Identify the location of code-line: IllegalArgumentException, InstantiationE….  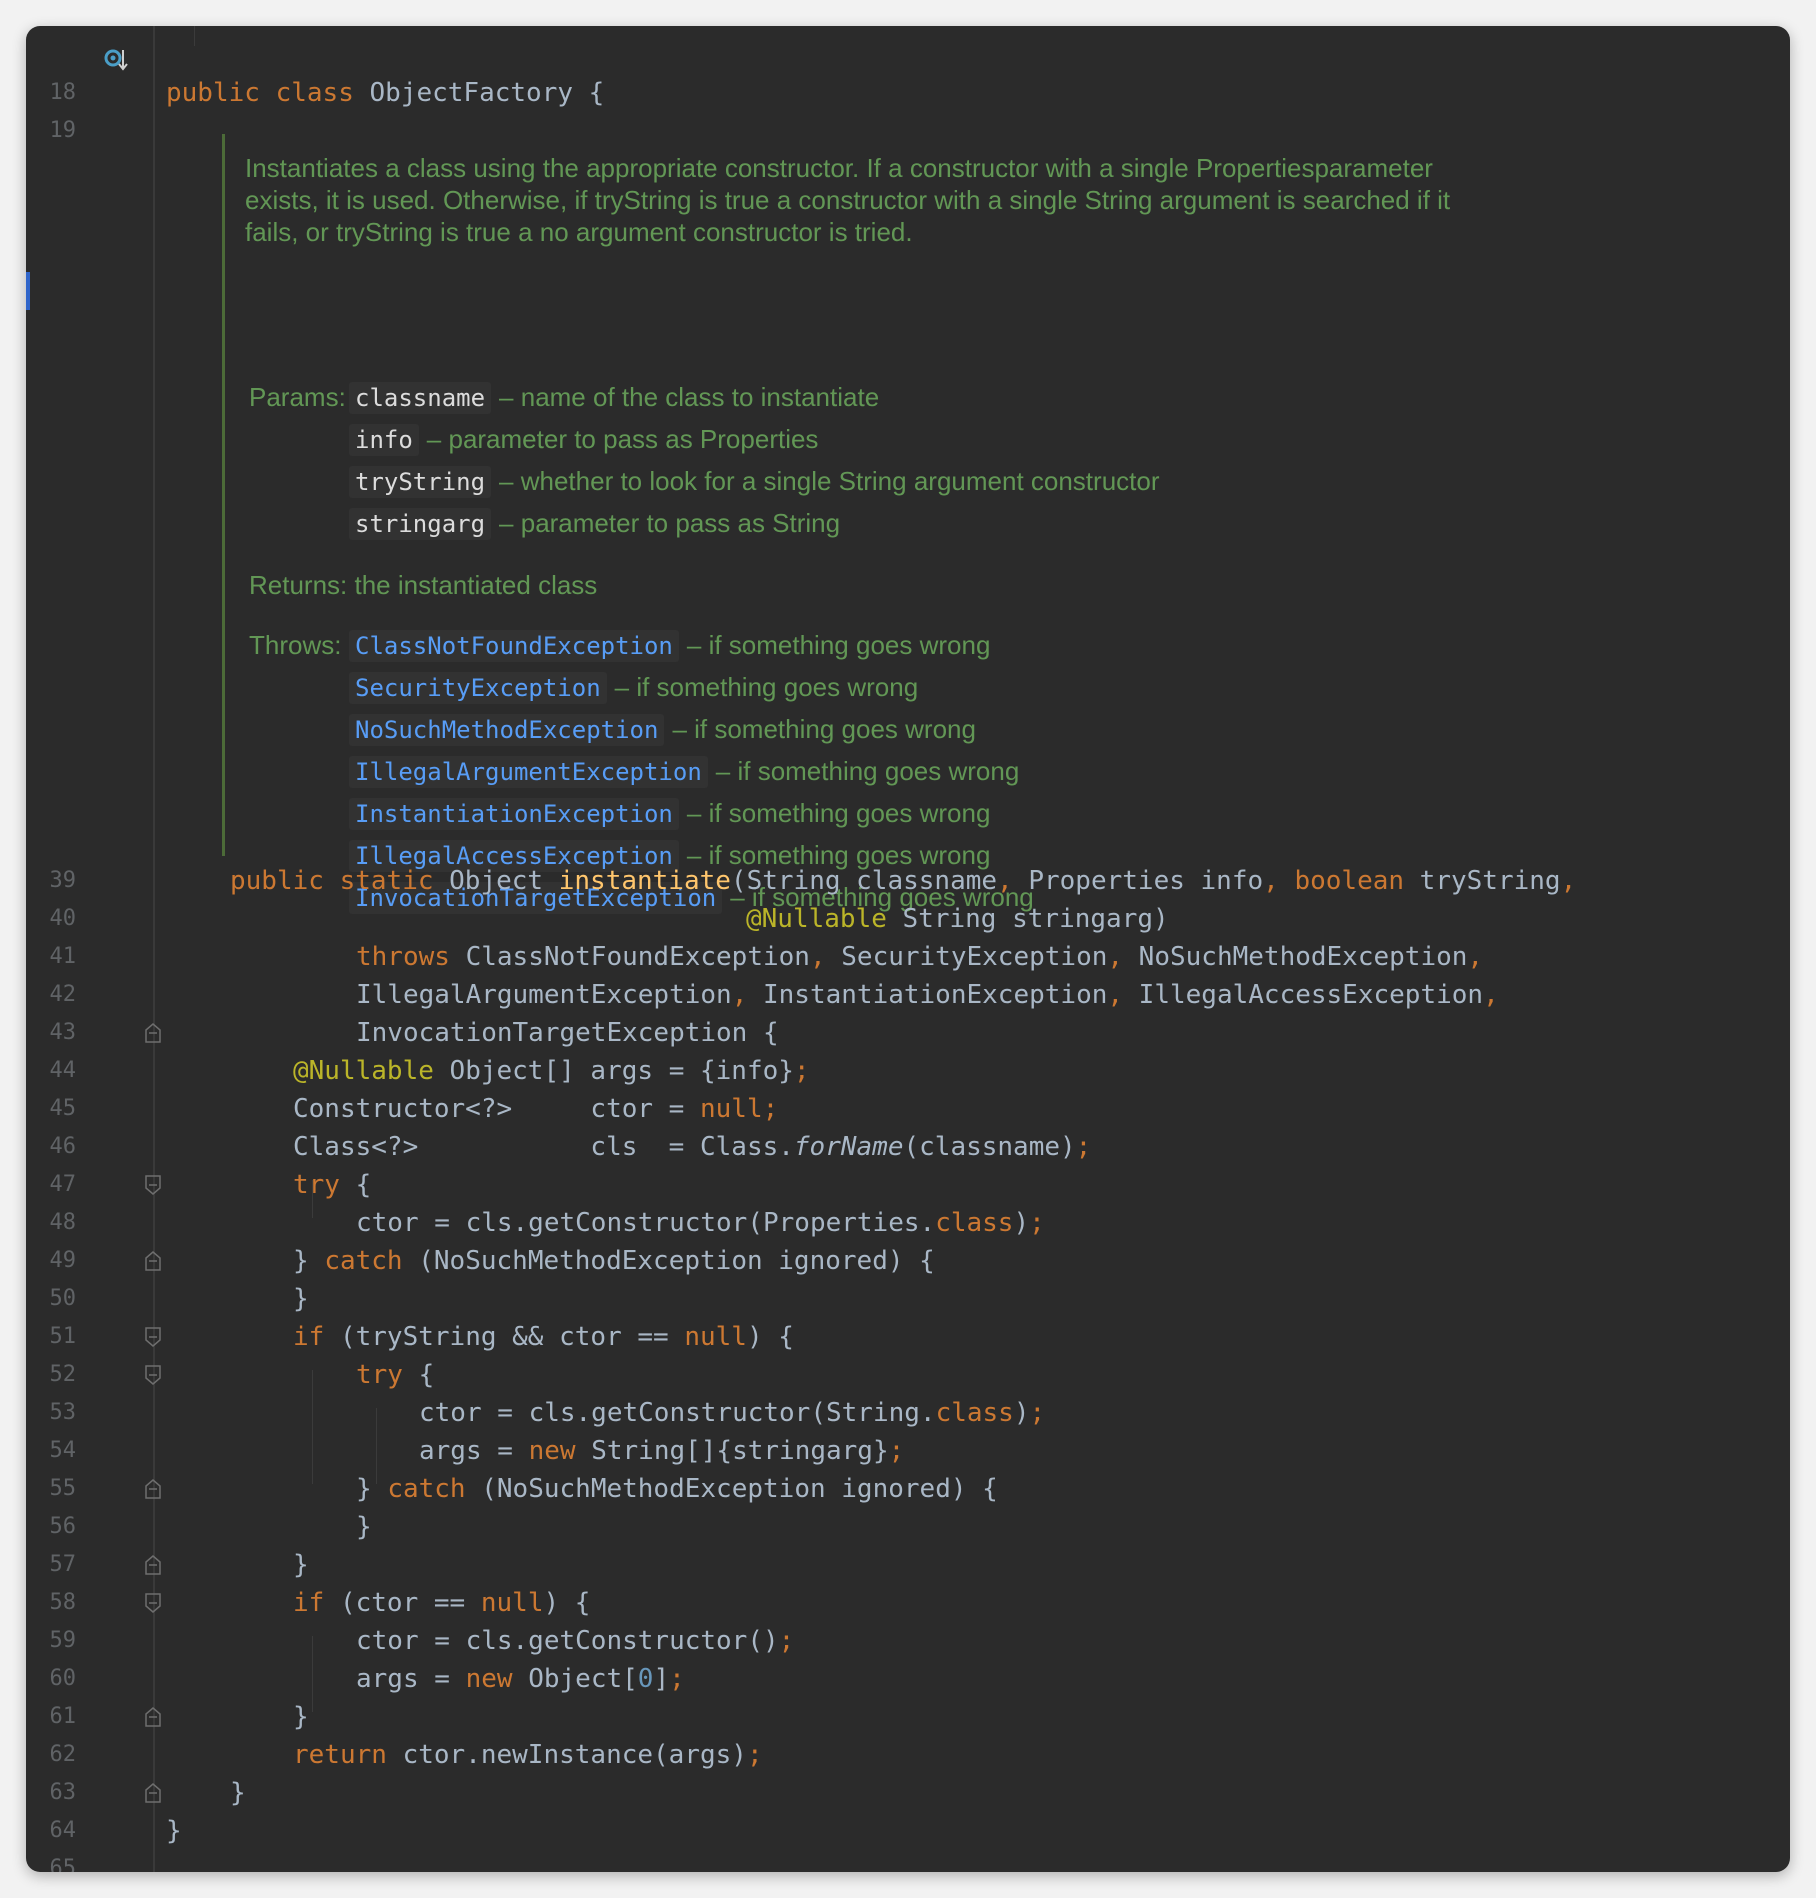
(927, 995).